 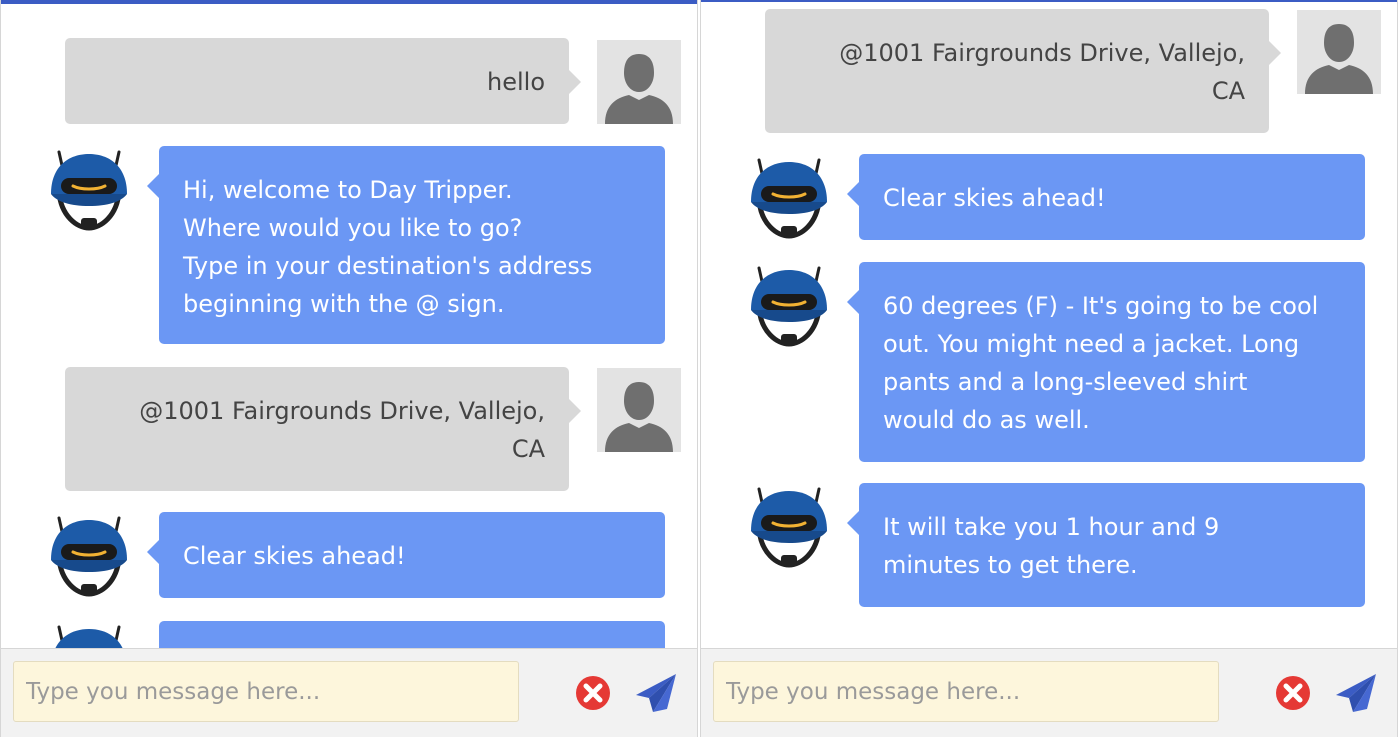 I want to click on message-text: 60 degrees (F) - It's going to be cool, so click(x=1101, y=306).